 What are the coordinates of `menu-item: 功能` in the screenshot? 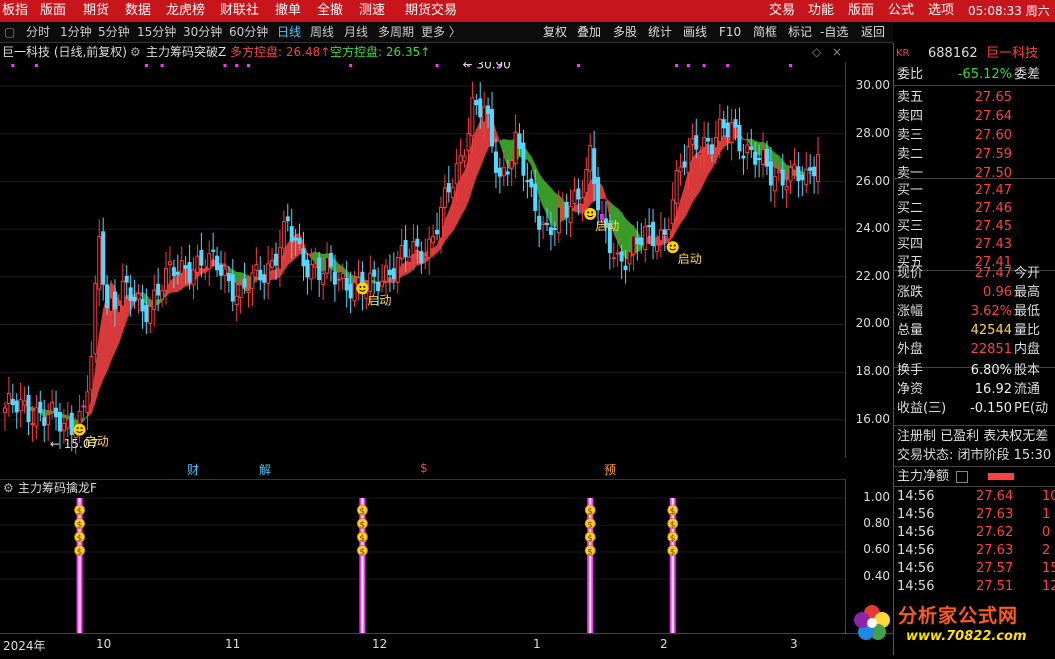 It's located at (821, 11).